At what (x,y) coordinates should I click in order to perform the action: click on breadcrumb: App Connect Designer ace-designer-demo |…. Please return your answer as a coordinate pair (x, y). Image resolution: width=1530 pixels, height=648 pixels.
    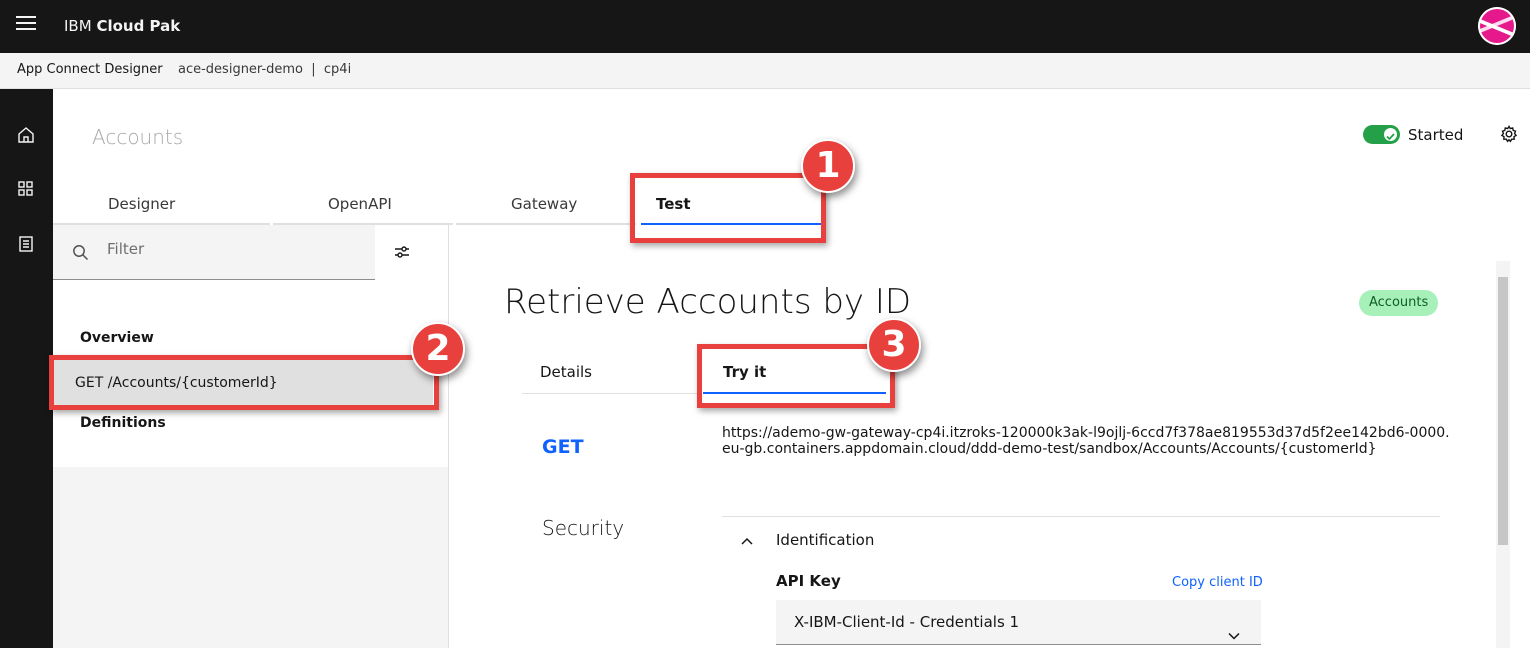
    Looking at the image, I should click on (765, 71).